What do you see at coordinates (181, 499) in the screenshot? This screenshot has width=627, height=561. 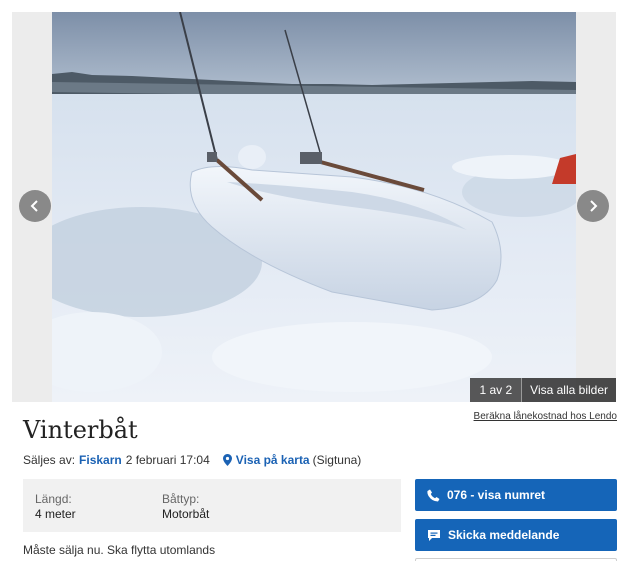 I see `attribute-label: Båttyp:` at bounding box center [181, 499].